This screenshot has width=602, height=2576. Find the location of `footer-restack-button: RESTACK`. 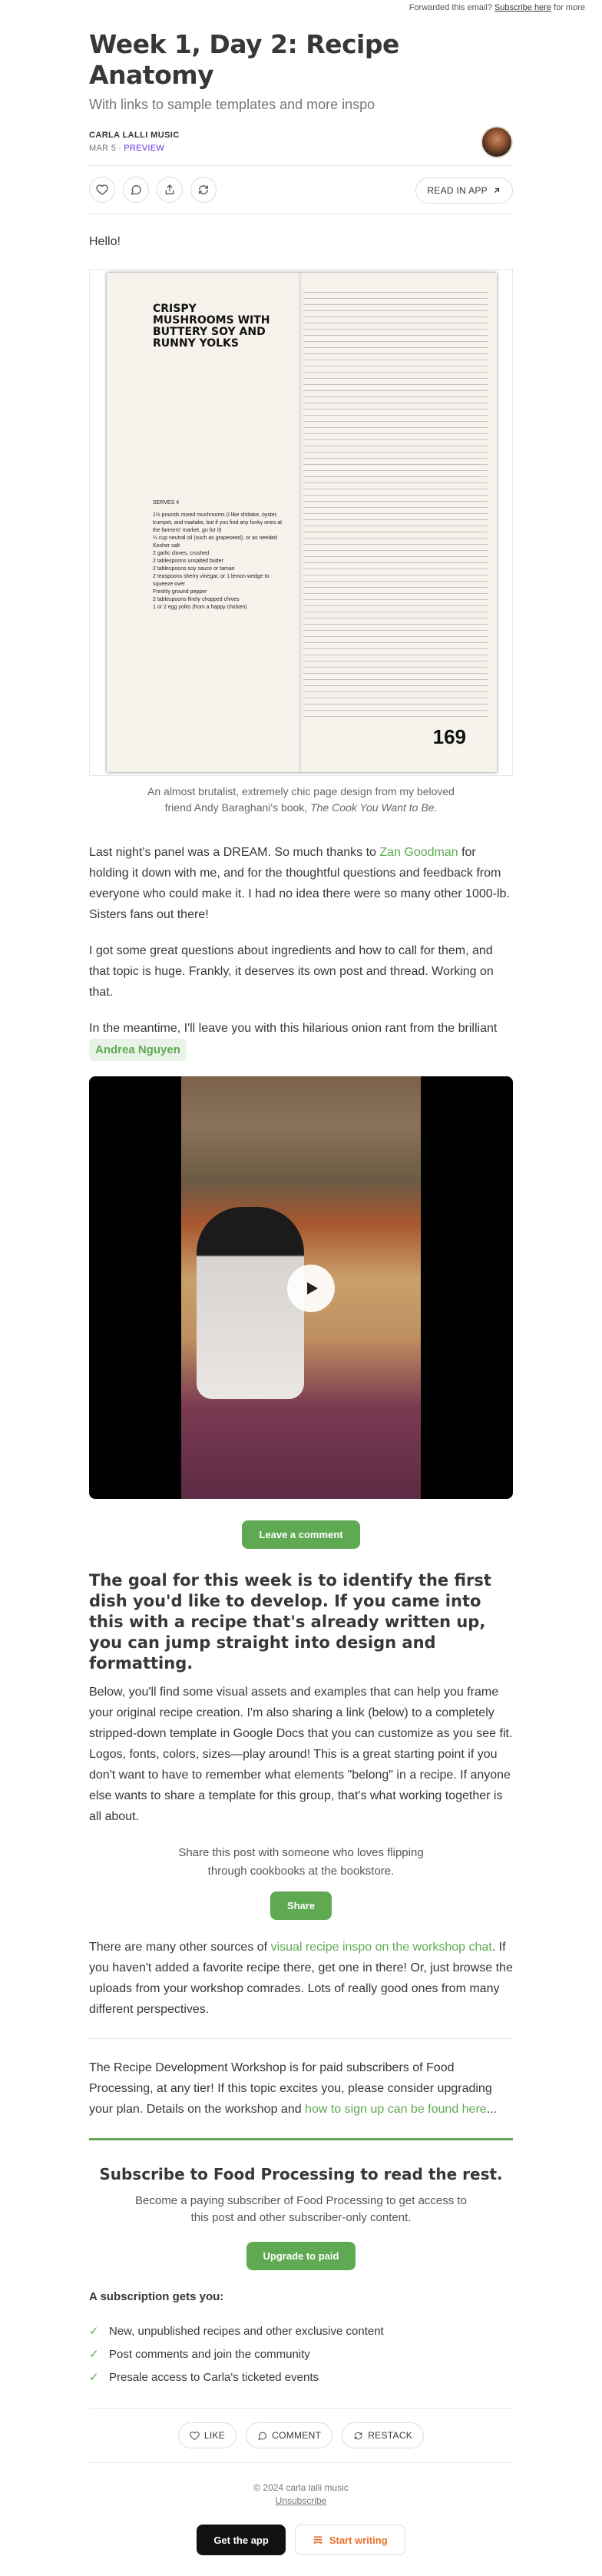

footer-restack-button: RESTACK is located at coordinates (384, 2435).